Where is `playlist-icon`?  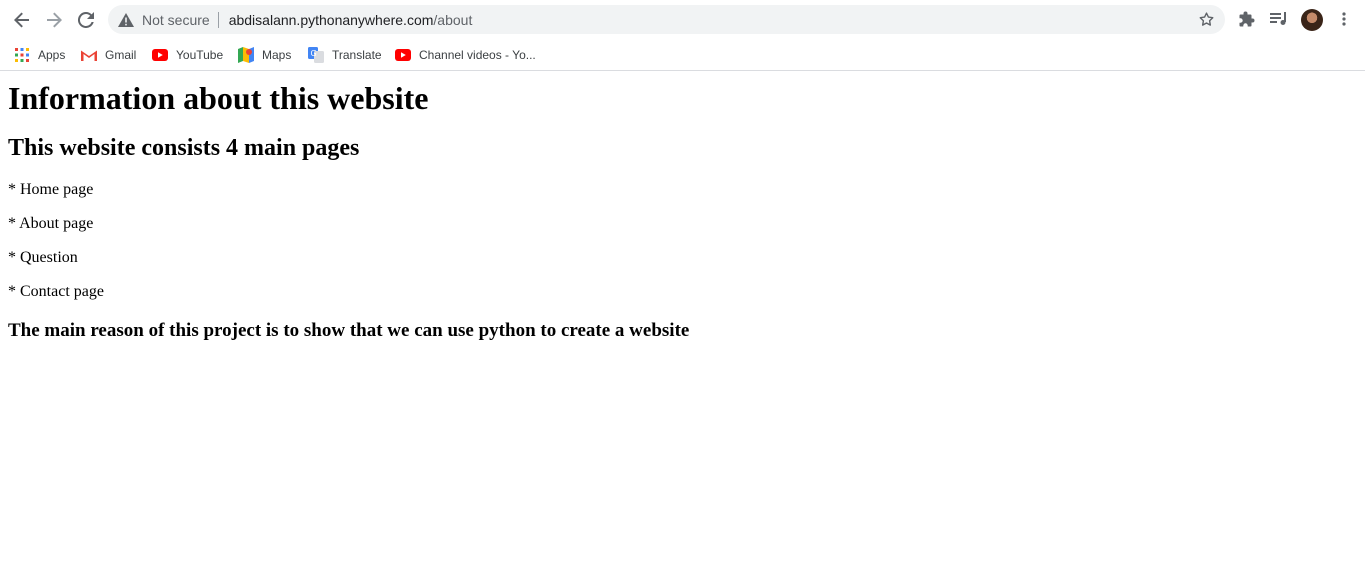
playlist-icon is located at coordinates (1278, 18).